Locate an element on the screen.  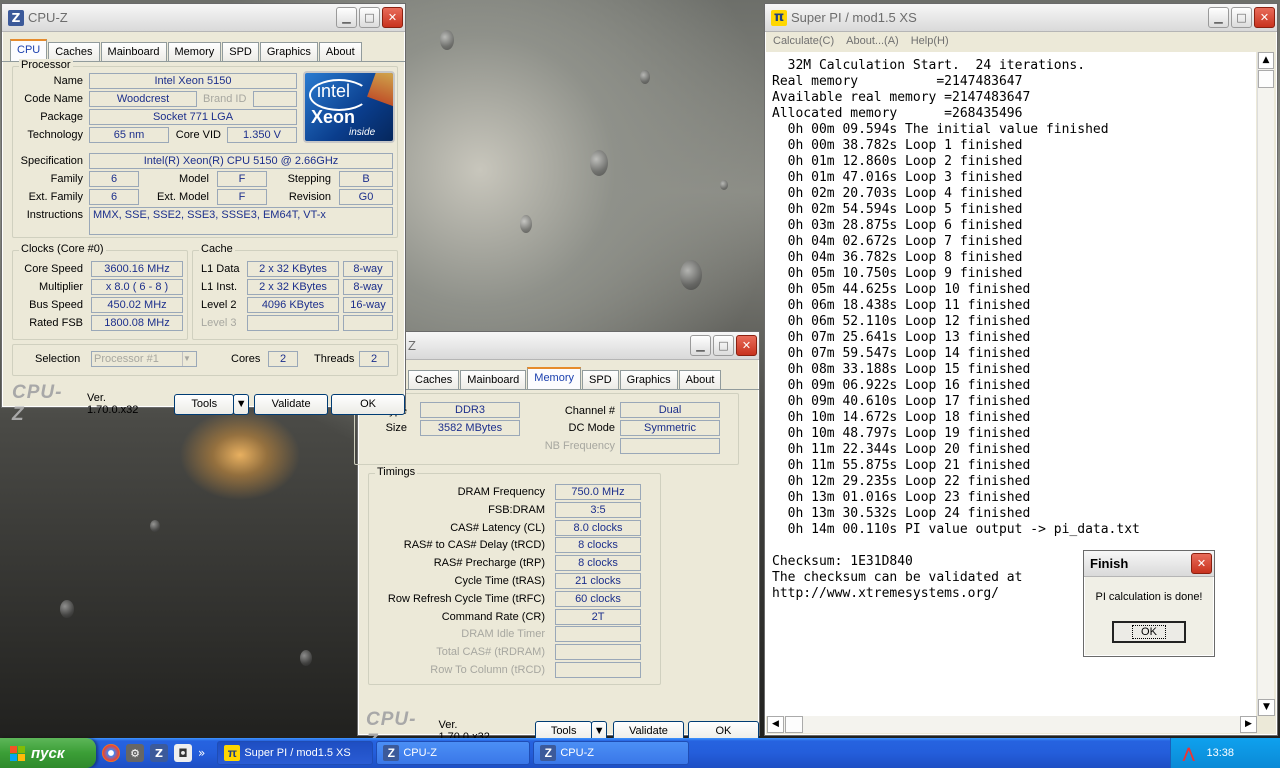
console-line: 0h 11m 22.344s Loop 20 finished is located at coordinates (901, 449).